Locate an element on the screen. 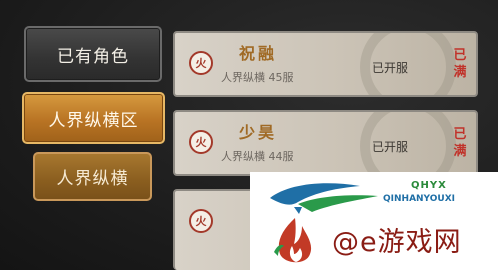 Image resolution: width=498 pixels, height=270 pixels. server-subtitle: 人界纵横 44服 is located at coordinates (257, 156).